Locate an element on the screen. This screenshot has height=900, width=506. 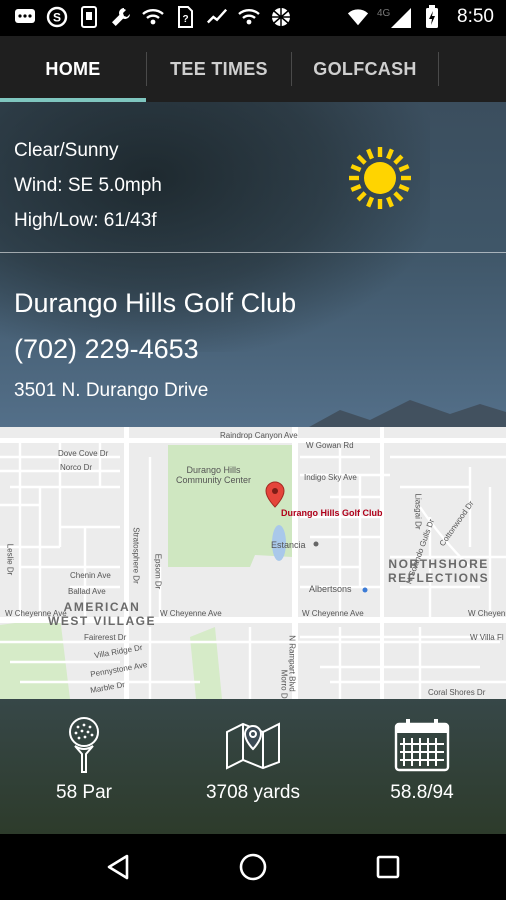
back-button is located at coordinates (118, 867).